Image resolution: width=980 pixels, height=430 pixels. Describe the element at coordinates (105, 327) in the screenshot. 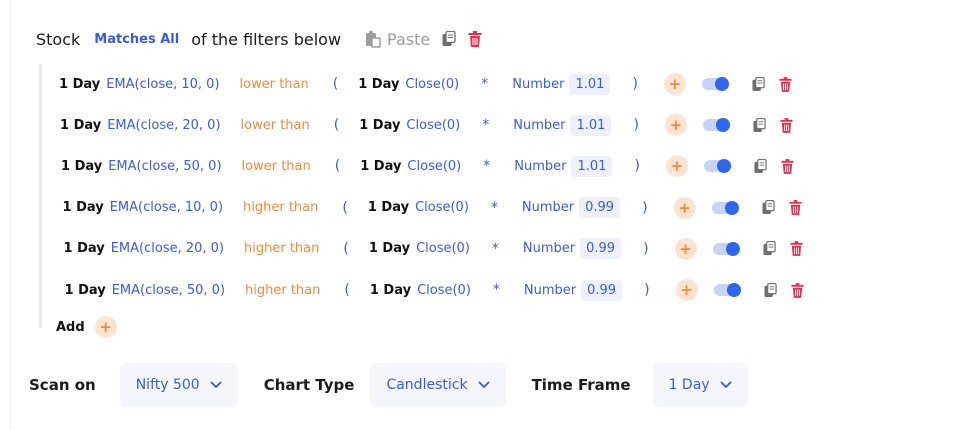

I see `add-filter-button: +` at that location.